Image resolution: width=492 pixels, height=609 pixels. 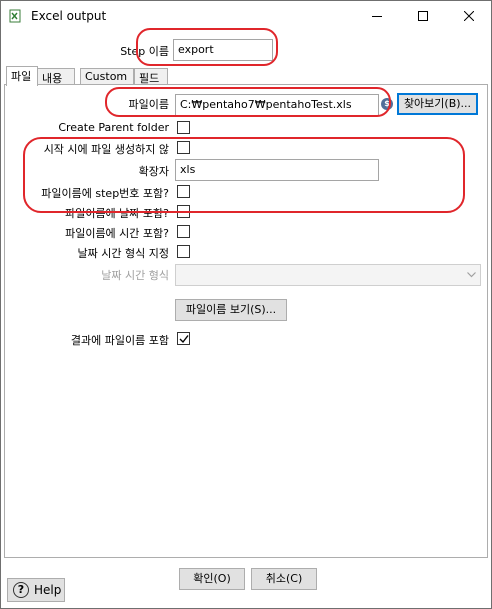 I want to click on close-button, so click(x=469, y=16).